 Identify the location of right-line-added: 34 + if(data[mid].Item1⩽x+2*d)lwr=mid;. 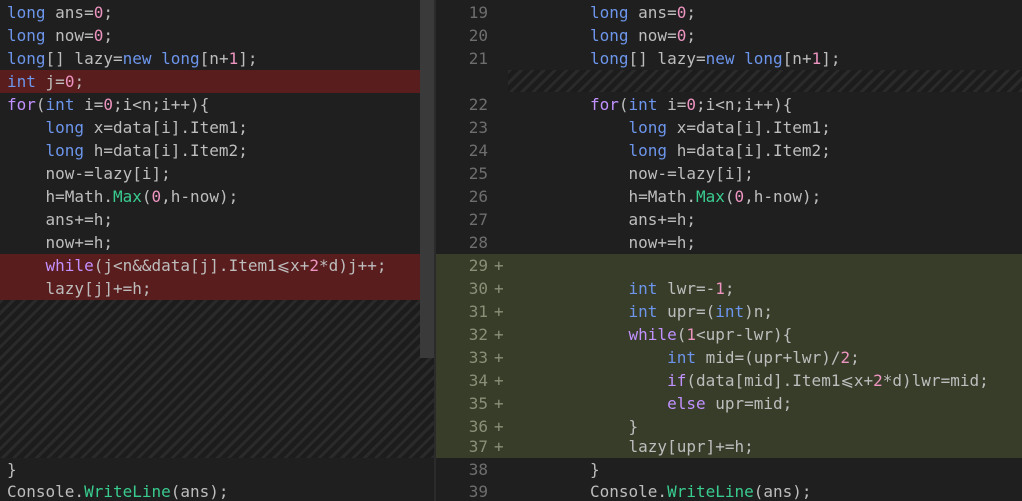
(729, 380).